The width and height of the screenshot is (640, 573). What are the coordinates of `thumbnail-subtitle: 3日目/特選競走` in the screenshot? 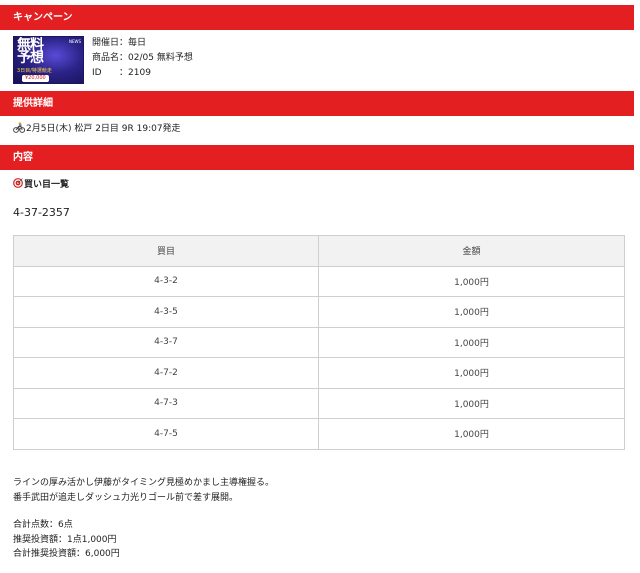 It's located at (34, 71).